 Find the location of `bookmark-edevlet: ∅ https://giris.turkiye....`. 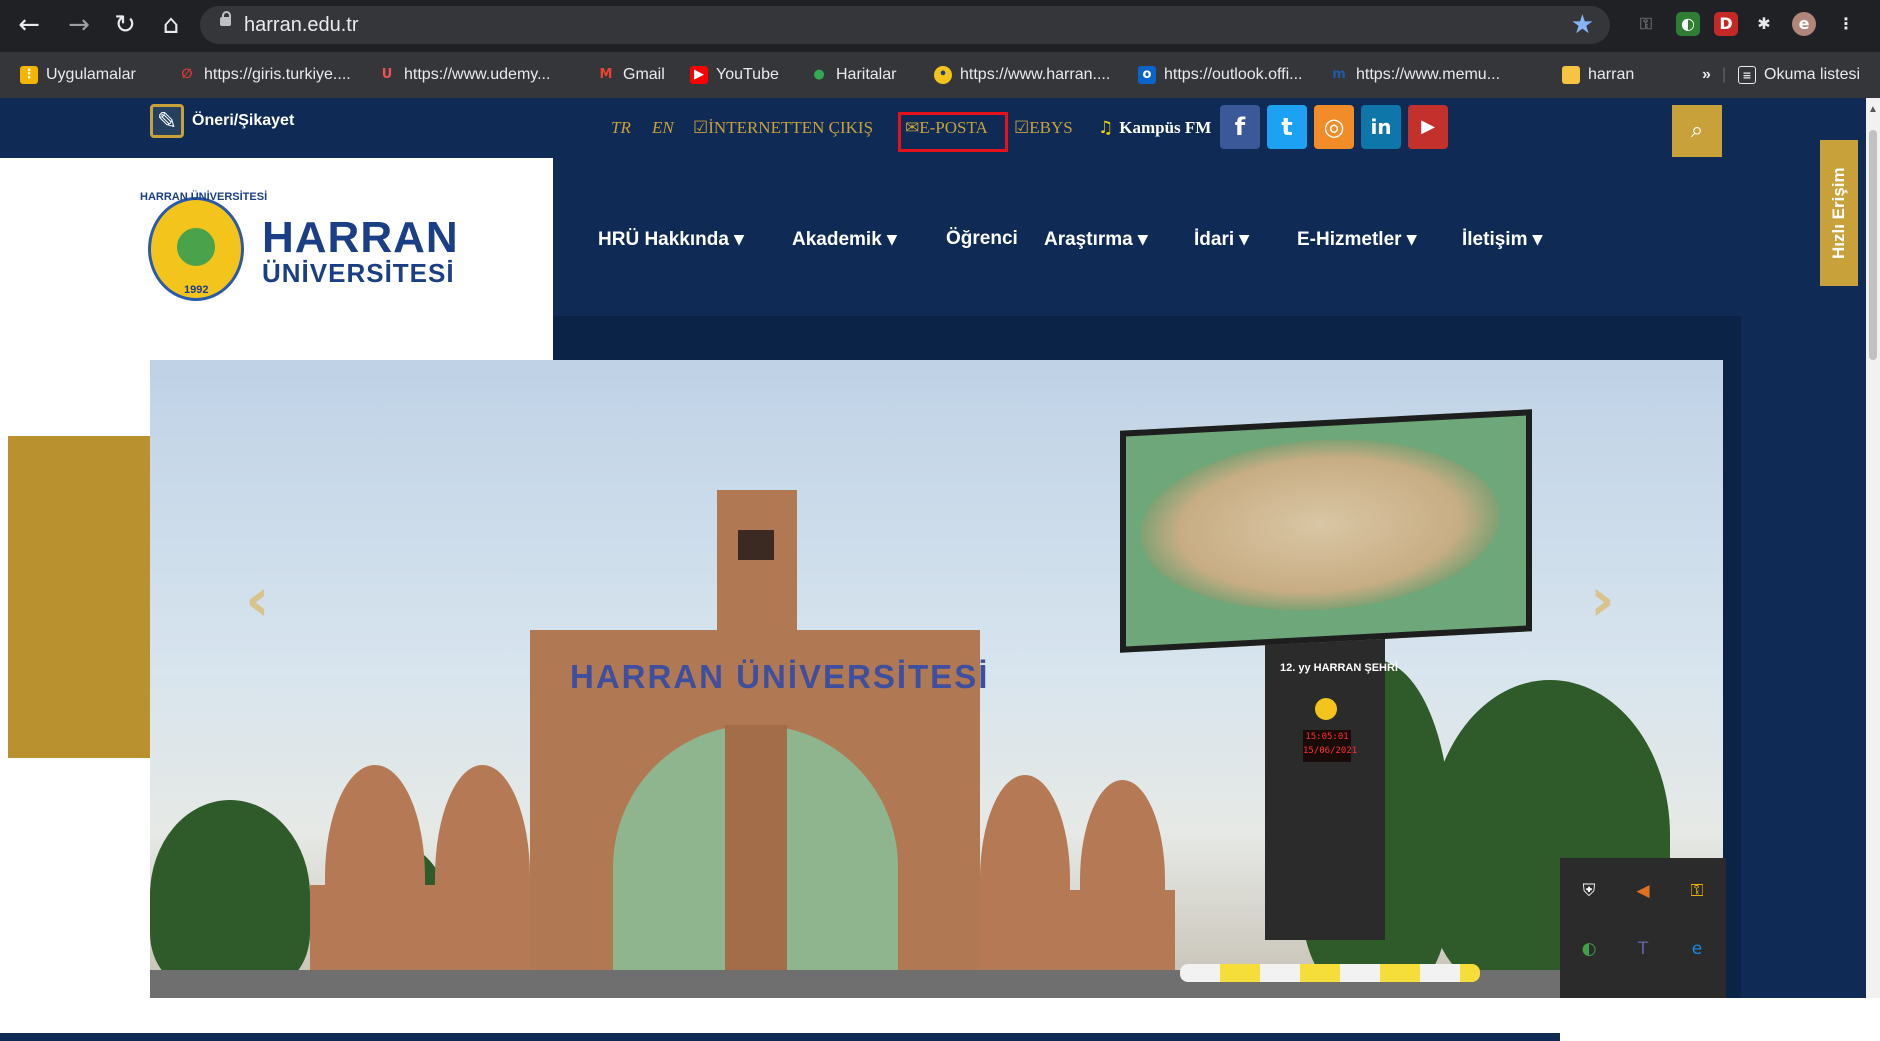

bookmark-edevlet: ∅ https://giris.turkiye.... is located at coordinates (264, 75).